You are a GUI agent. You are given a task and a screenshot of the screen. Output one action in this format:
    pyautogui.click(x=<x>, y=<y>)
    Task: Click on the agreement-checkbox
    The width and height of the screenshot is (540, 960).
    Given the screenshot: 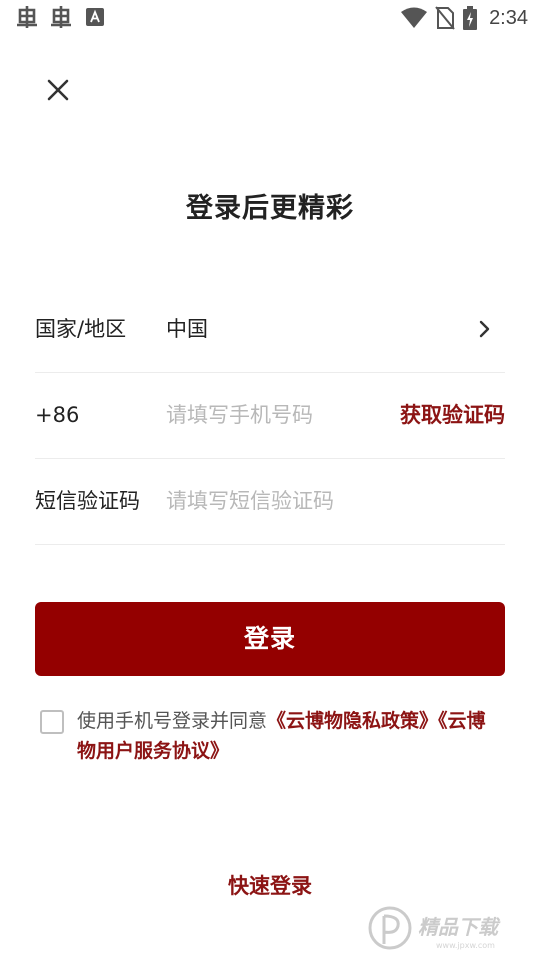 What is the action you would take?
    pyautogui.click(x=52, y=722)
    